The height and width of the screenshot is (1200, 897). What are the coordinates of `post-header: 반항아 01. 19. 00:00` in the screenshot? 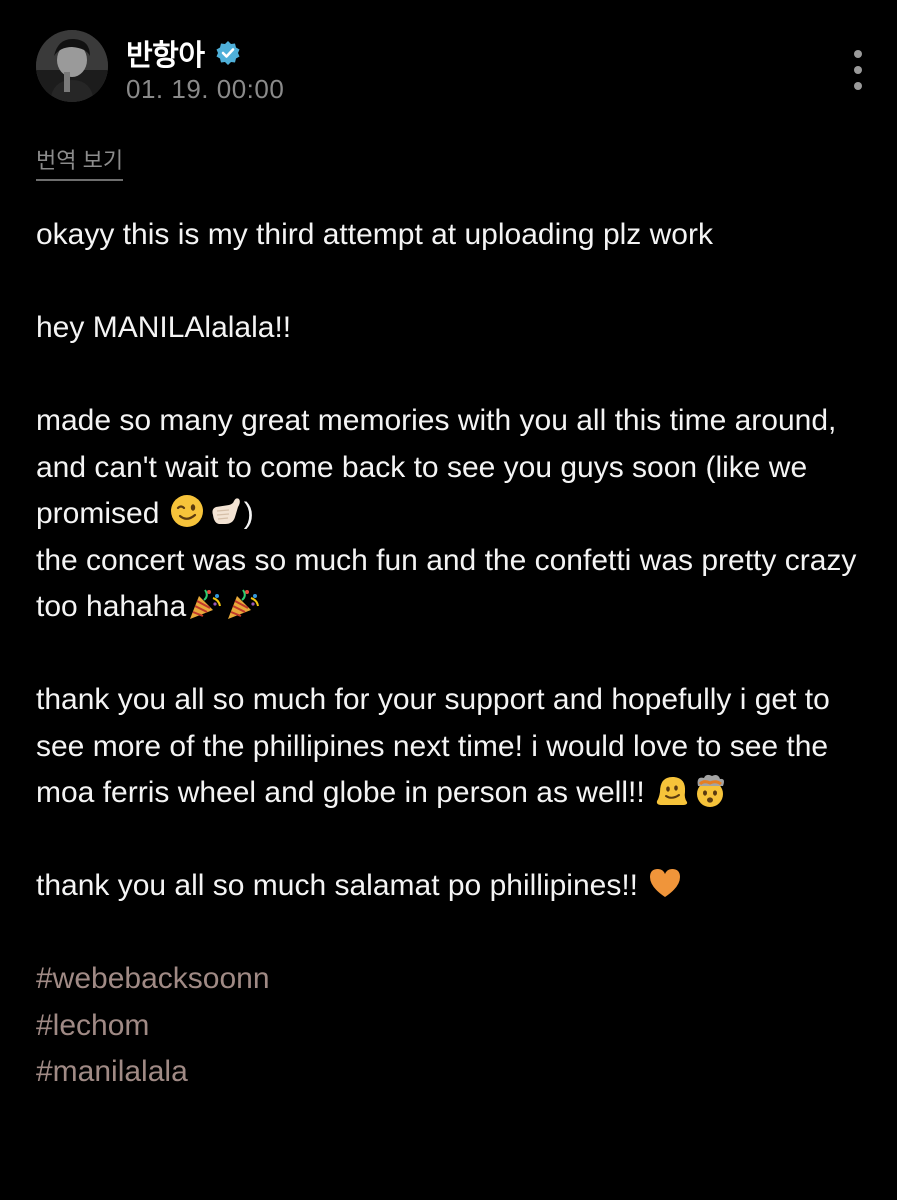 It's located at (451, 68).